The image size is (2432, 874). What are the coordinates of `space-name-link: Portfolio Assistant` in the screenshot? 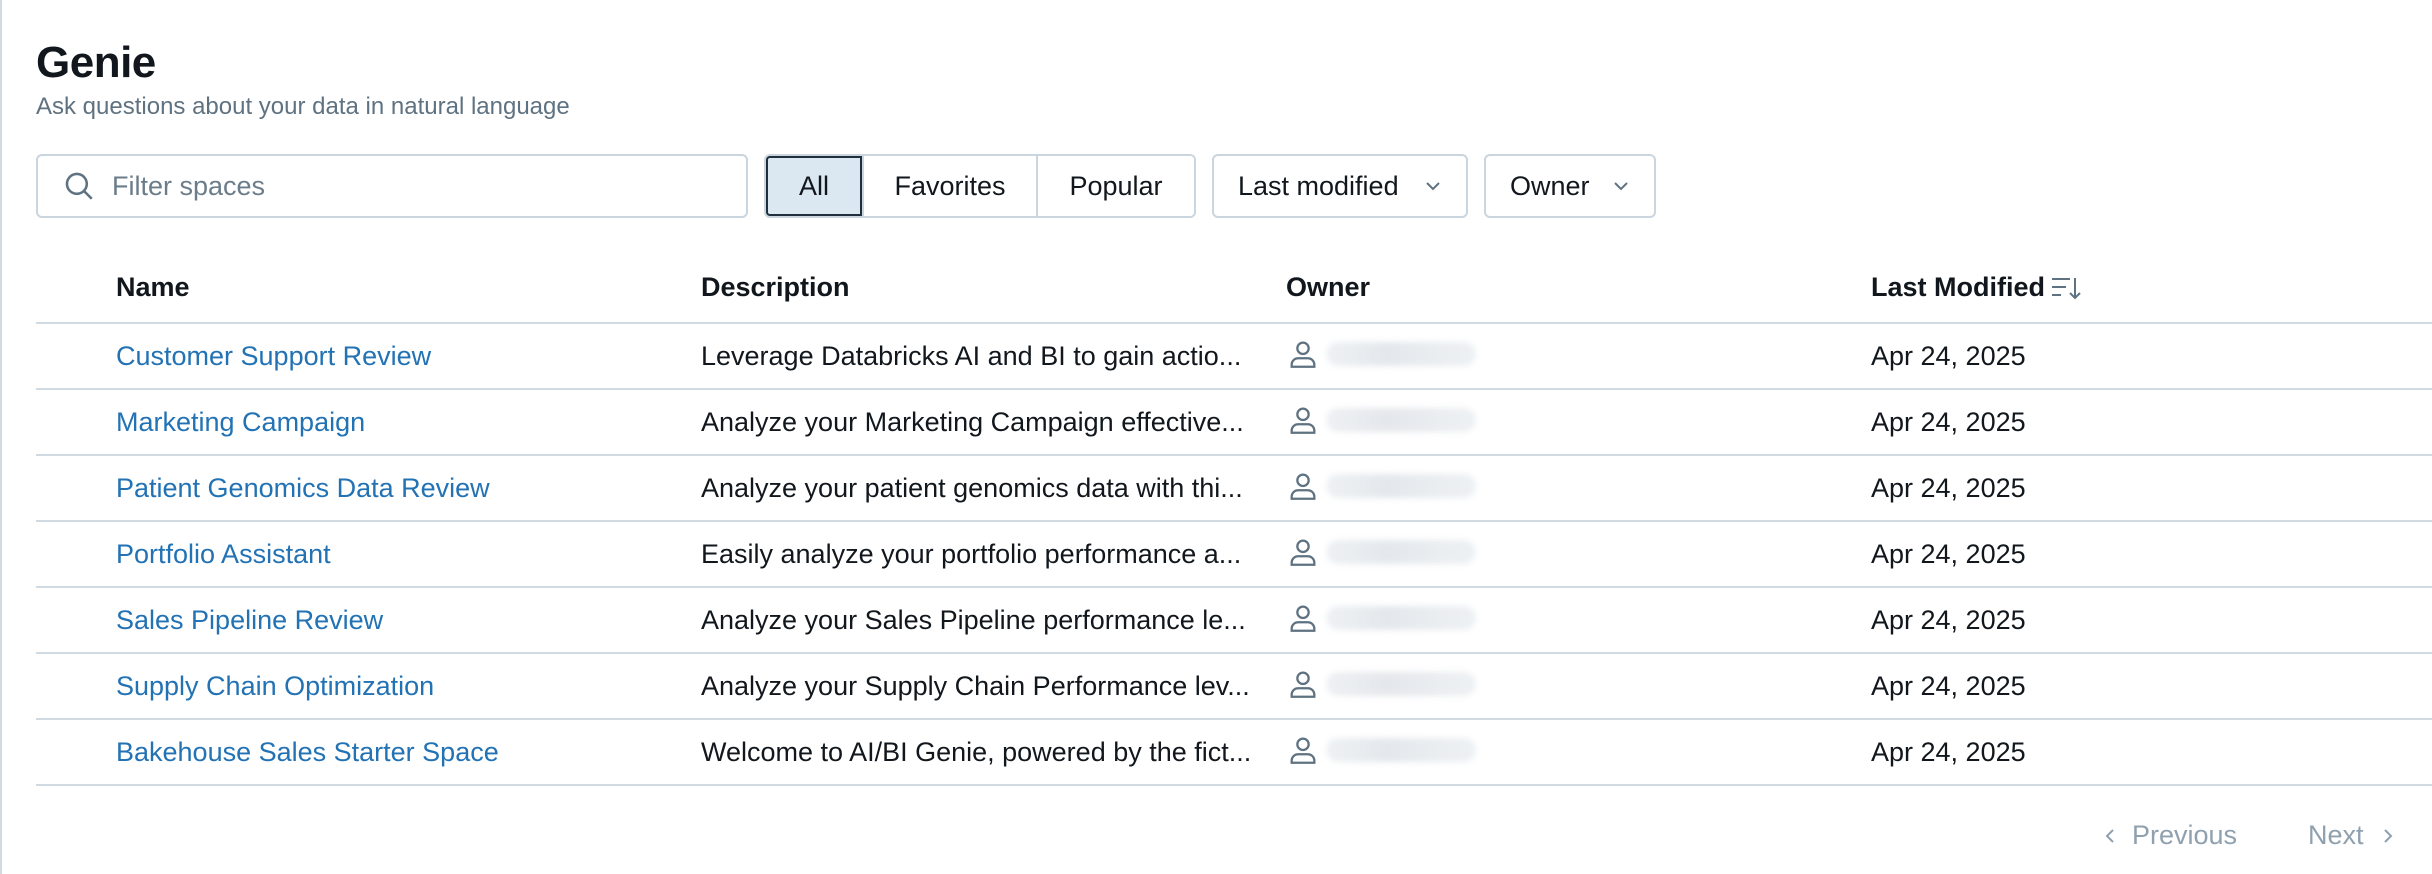 It's located at (223, 554).